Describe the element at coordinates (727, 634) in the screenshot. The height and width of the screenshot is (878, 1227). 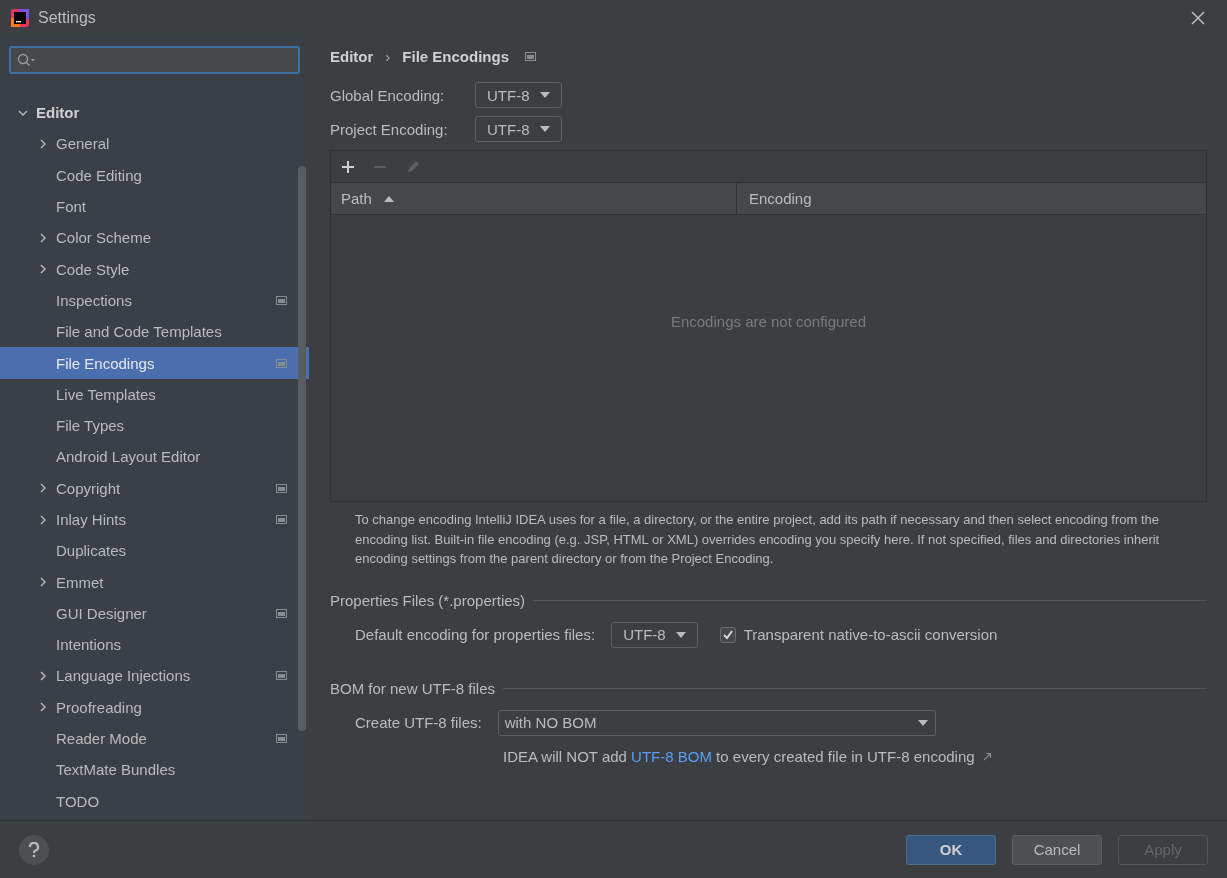
I see `checkbox` at that location.